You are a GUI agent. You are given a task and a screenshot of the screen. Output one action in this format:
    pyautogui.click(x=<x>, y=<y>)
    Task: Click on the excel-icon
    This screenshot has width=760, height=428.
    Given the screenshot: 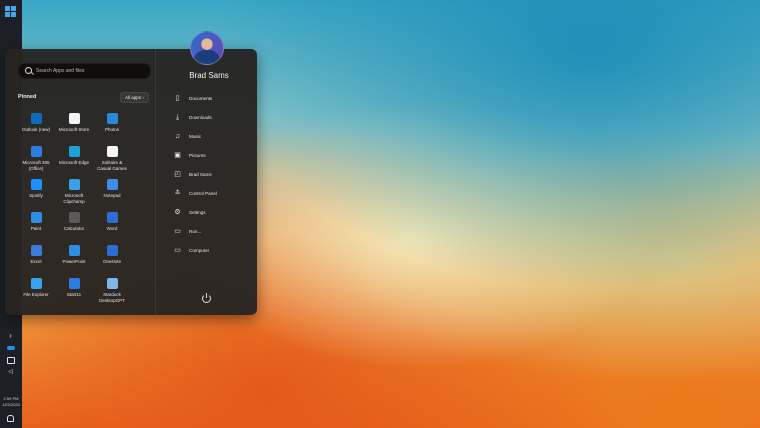 What is the action you would take?
    pyautogui.click(x=36, y=250)
    